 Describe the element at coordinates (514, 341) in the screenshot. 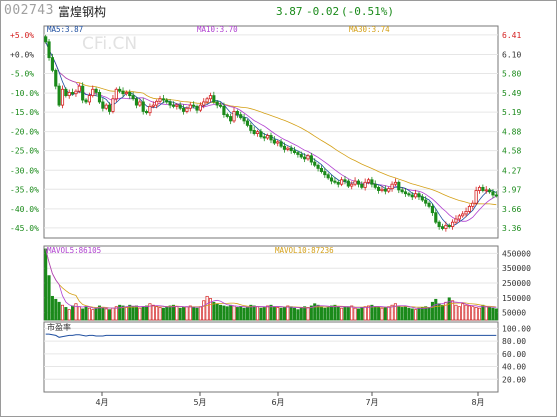

I see `pe-tick: 80.00` at that location.